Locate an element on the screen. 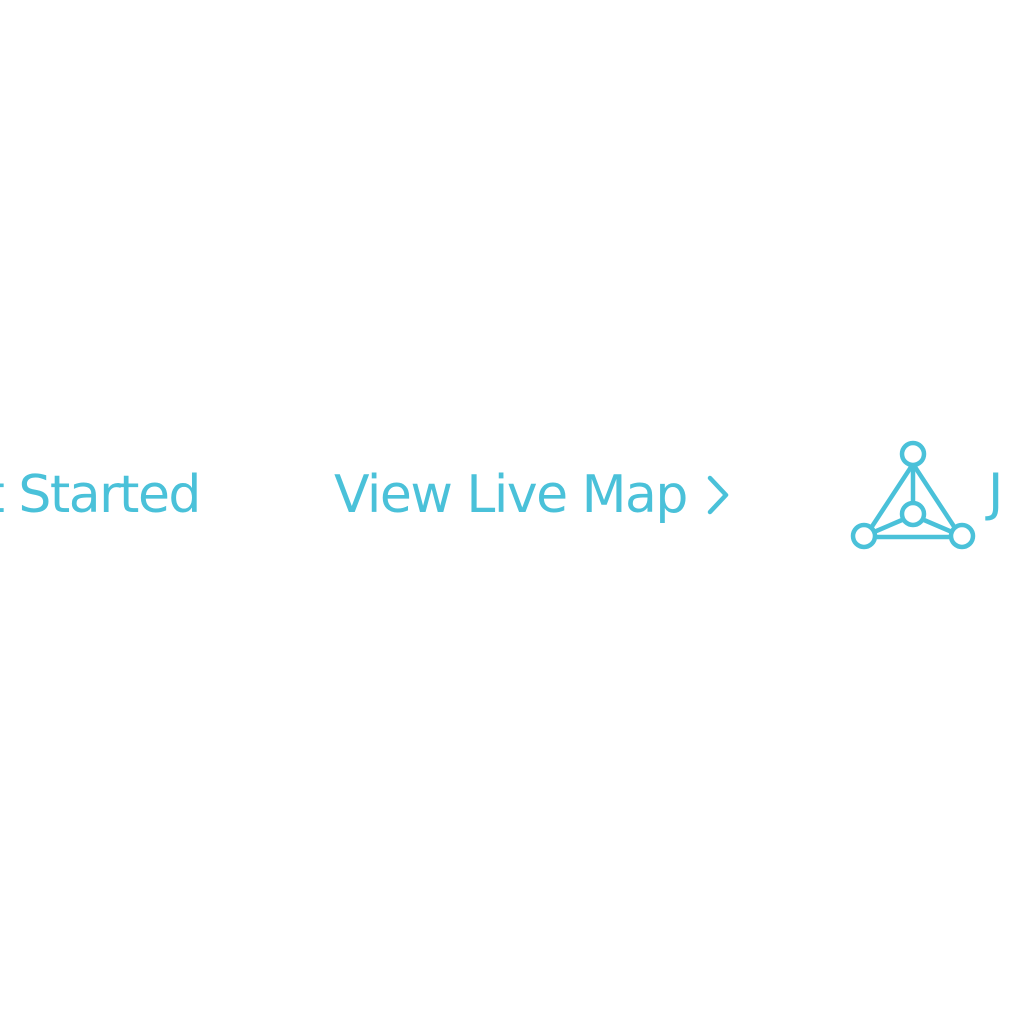 The image size is (1024, 1024). chevron-right-icon is located at coordinates (718, 495).